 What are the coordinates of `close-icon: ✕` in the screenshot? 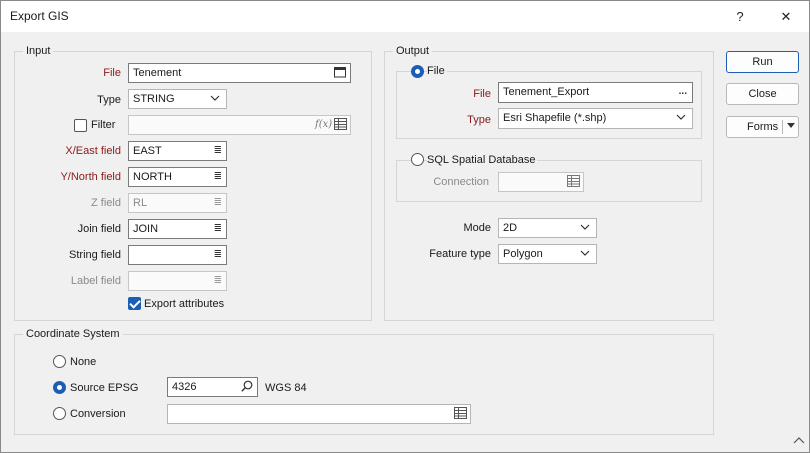 It's located at (786, 16).